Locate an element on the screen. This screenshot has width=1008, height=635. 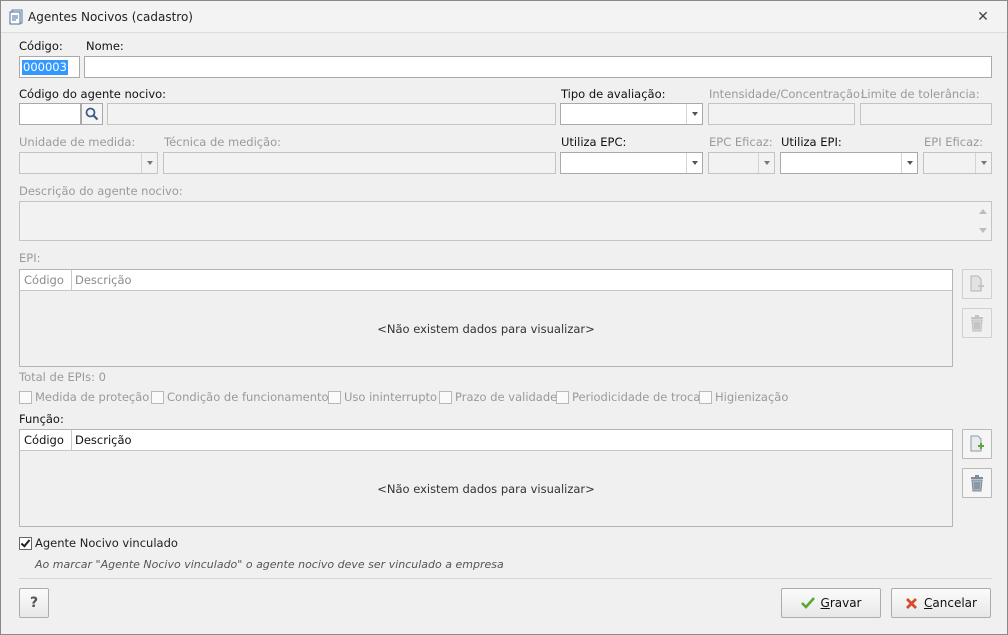
funcao-section-label: Função: is located at coordinates (41, 419).